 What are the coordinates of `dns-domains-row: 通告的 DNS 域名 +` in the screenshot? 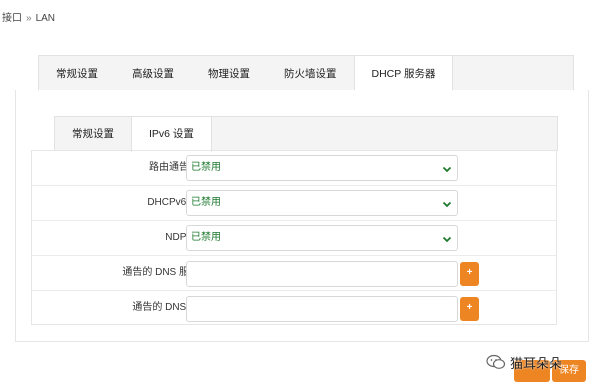 It's located at (294, 308).